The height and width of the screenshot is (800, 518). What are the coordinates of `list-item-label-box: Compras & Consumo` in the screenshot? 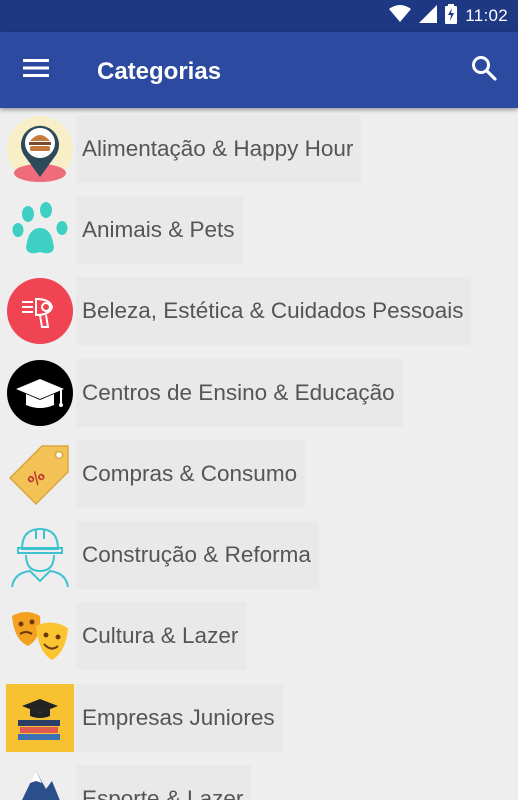 It's located at (191, 473).